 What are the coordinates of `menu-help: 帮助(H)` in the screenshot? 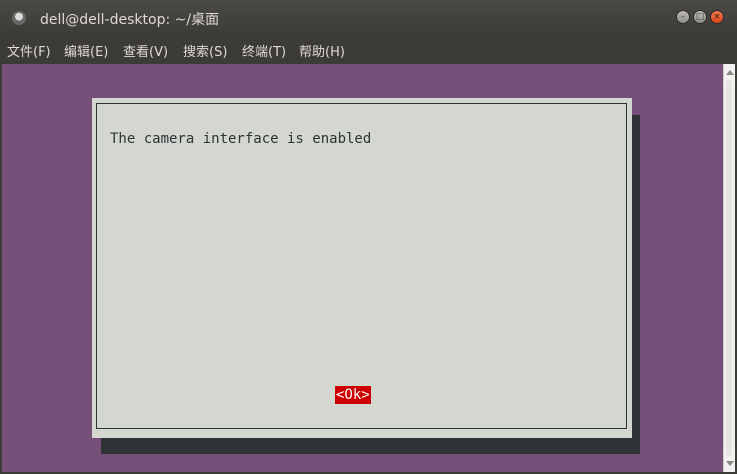 It's located at (322, 50).